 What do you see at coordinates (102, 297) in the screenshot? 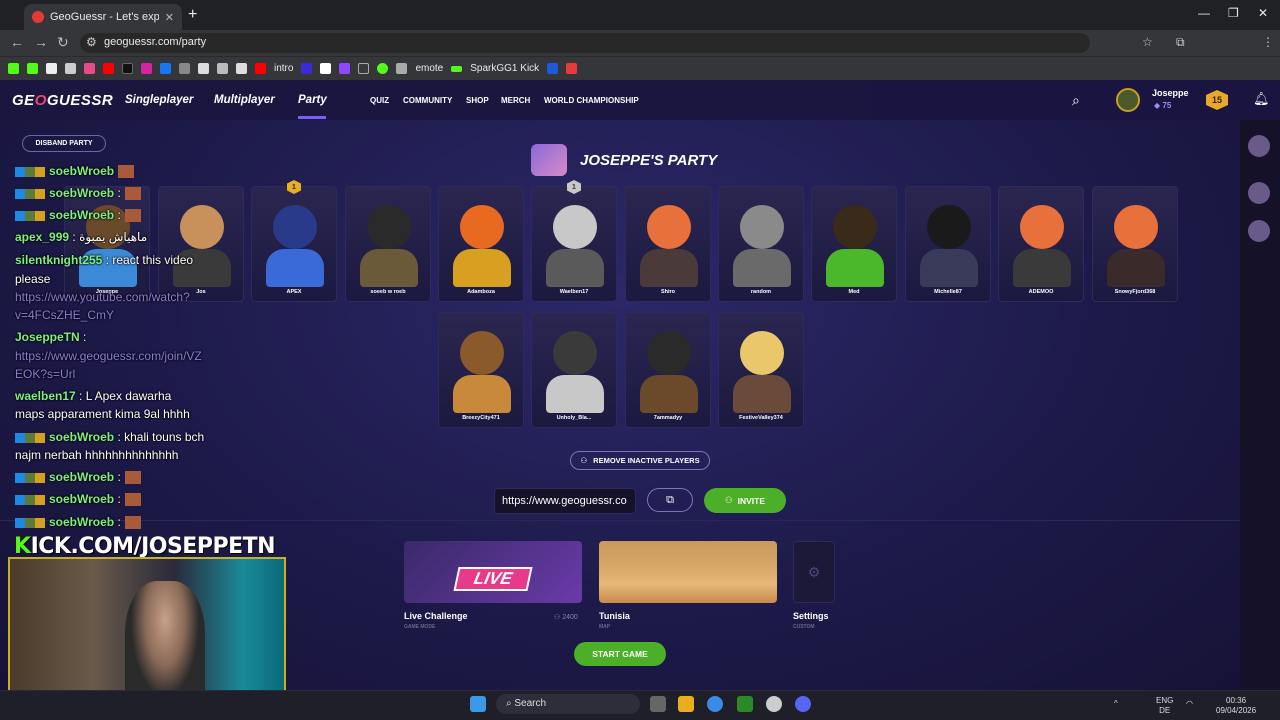
I see `chat-link: https://www.youtube.com/watch?` at bounding box center [102, 297].